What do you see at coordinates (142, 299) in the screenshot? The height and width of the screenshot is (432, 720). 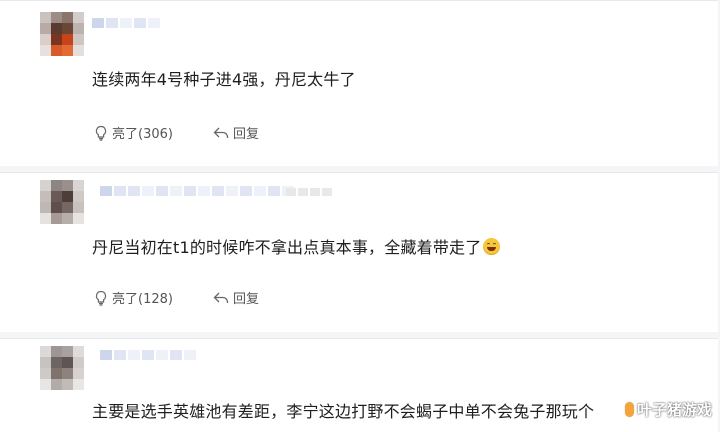 I see `like-count-label: 亮了(128)` at bounding box center [142, 299].